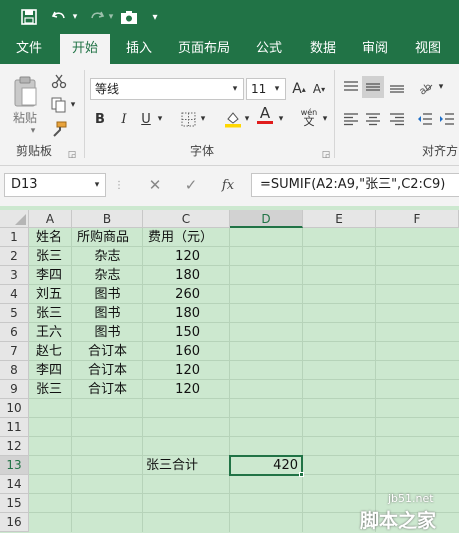 This screenshot has height=533, width=459. What do you see at coordinates (139, 49) in the screenshot?
I see `tab-insert: 插入` at bounding box center [139, 49].